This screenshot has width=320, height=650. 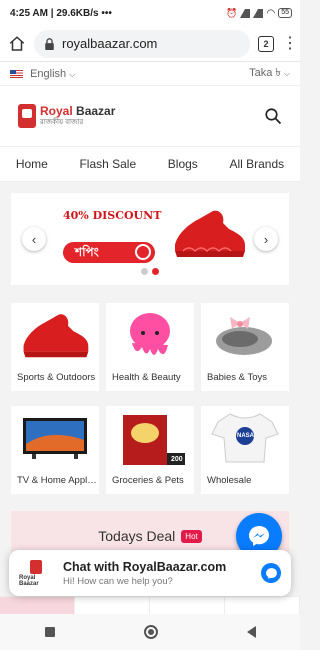 What do you see at coordinates (107, 164) in the screenshot?
I see `nav-flash-sale: Flash Sale` at bounding box center [107, 164].